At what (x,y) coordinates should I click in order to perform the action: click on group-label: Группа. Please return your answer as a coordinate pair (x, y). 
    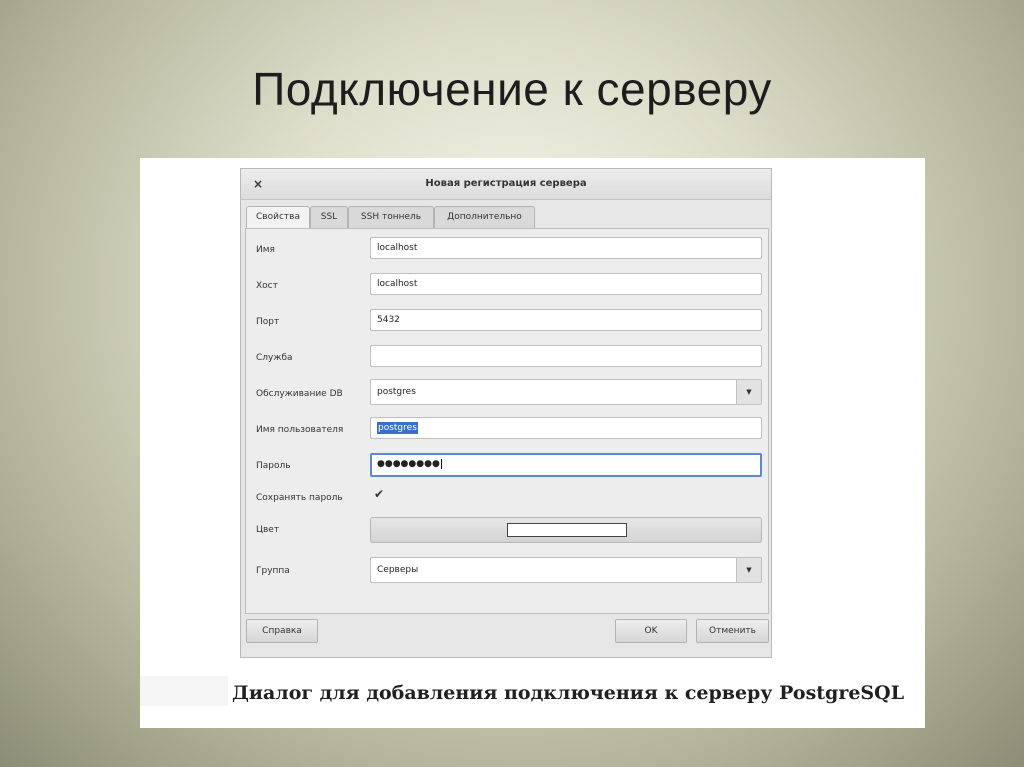
    Looking at the image, I should click on (273, 571).